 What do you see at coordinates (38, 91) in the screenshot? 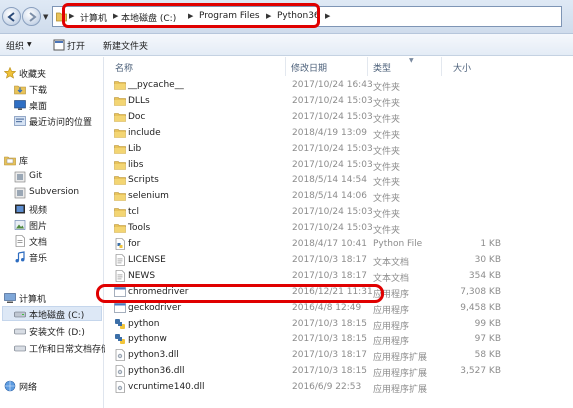
I see `nav-item-label: 下载` at bounding box center [38, 91].